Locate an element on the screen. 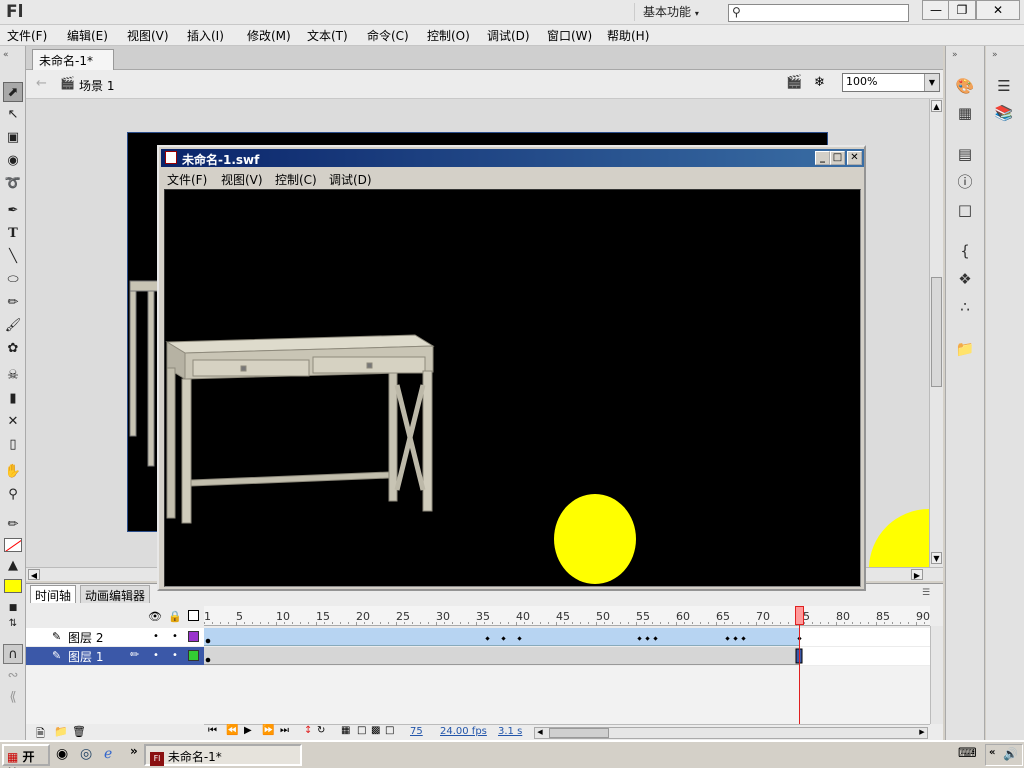 Image resolution: width=1024 pixels, height=768 pixels. oval-tool-icon: ⬭ is located at coordinates (13, 280).